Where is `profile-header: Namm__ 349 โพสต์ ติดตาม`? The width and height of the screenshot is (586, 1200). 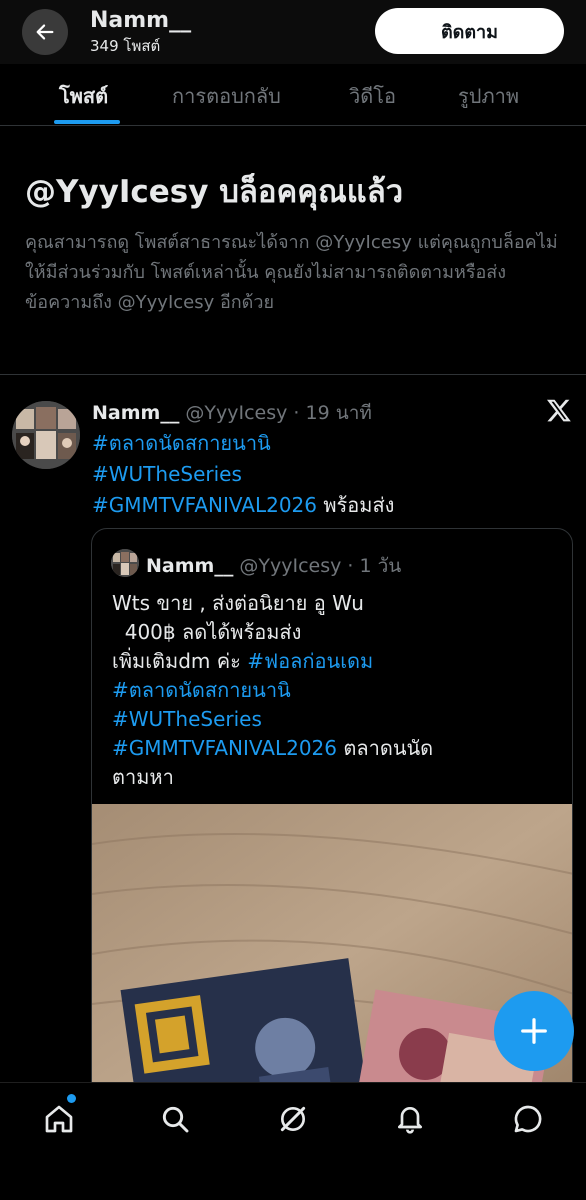 profile-header: Namm__ 349 โพสต์ ติดตาม is located at coordinates (293, 32).